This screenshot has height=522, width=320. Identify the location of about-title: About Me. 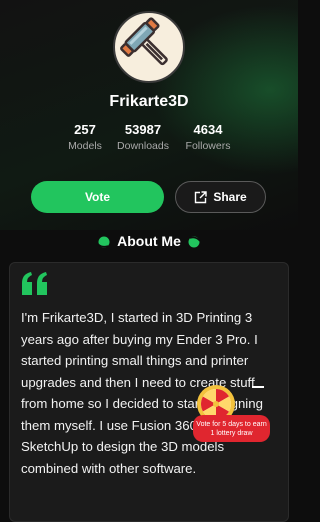
(149, 241).